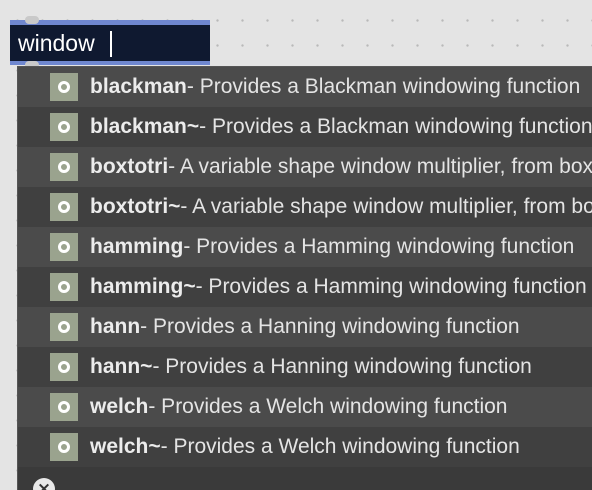 The image size is (592, 490). I want to click on suggestion-name: blackman, so click(138, 86).